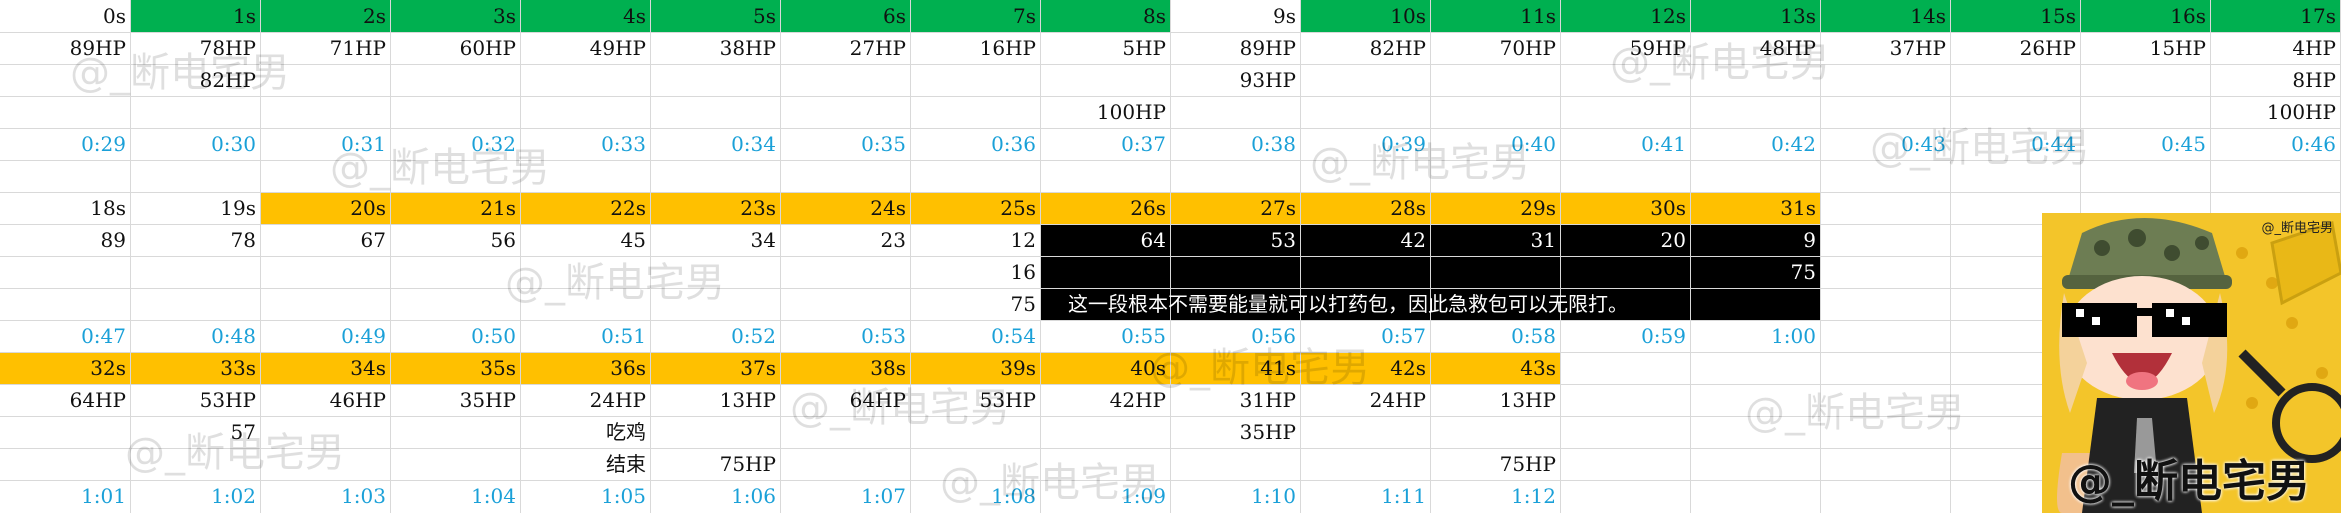 Image resolution: width=2341 pixels, height=513 pixels. I want to click on value-cell: 41s, so click(1235, 368).